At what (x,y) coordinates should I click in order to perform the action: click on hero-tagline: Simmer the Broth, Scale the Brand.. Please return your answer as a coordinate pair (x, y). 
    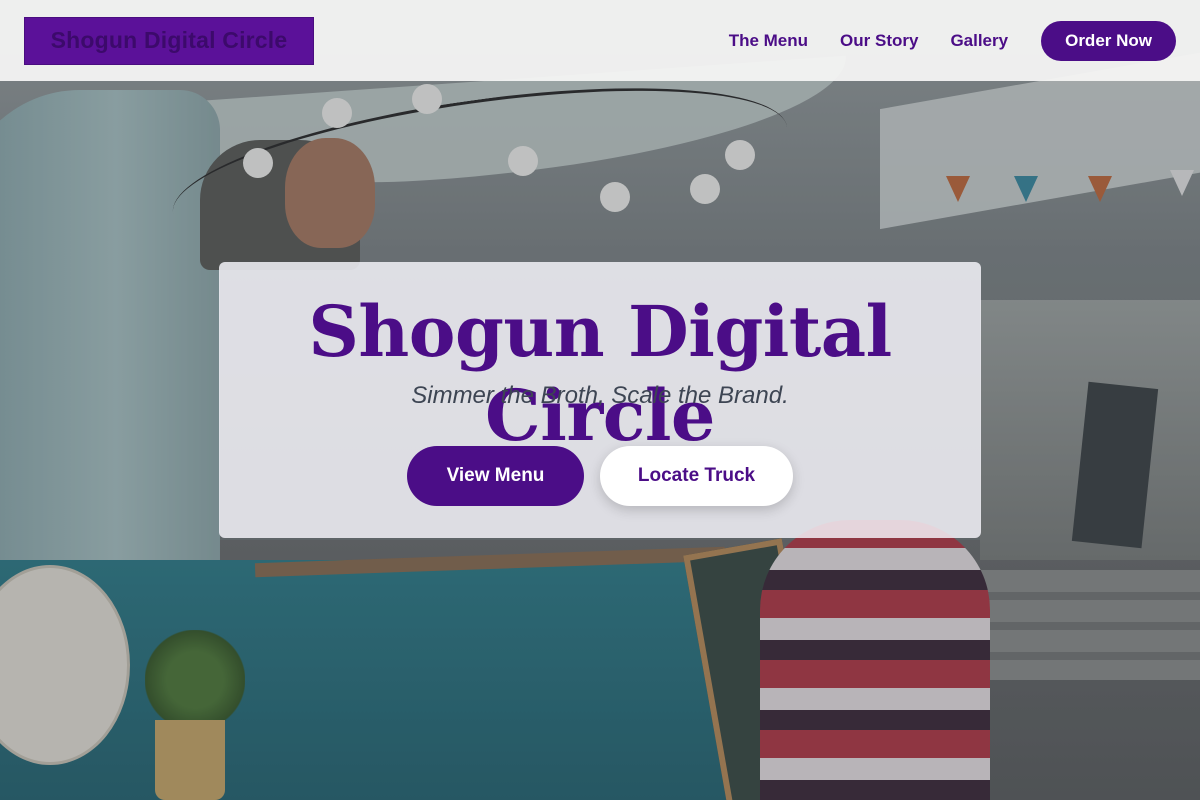
    Looking at the image, I should click on (600, 395).